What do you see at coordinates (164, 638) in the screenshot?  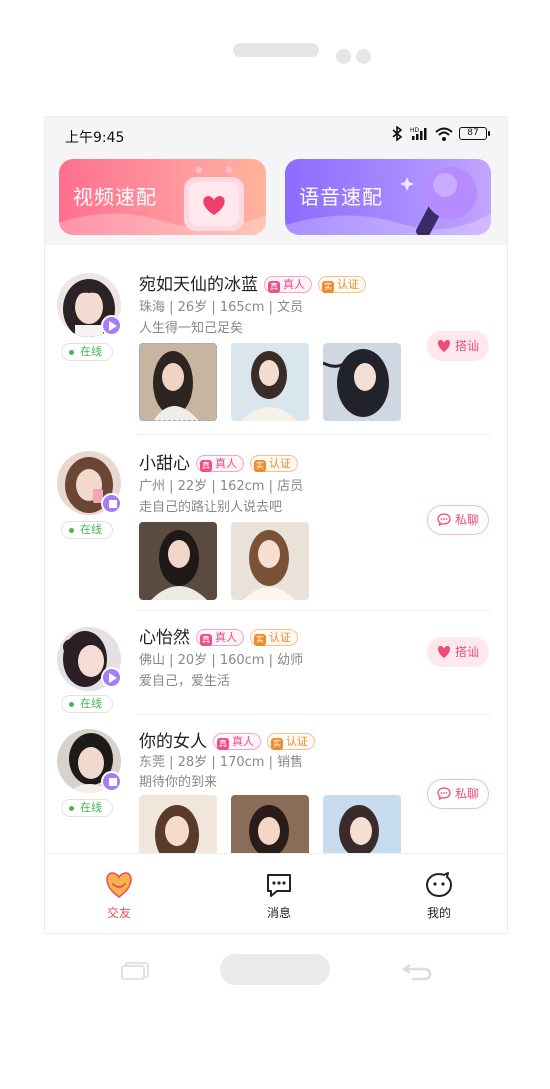 I see `user-name-text: 心怡然` at bounding box center [164, 638].